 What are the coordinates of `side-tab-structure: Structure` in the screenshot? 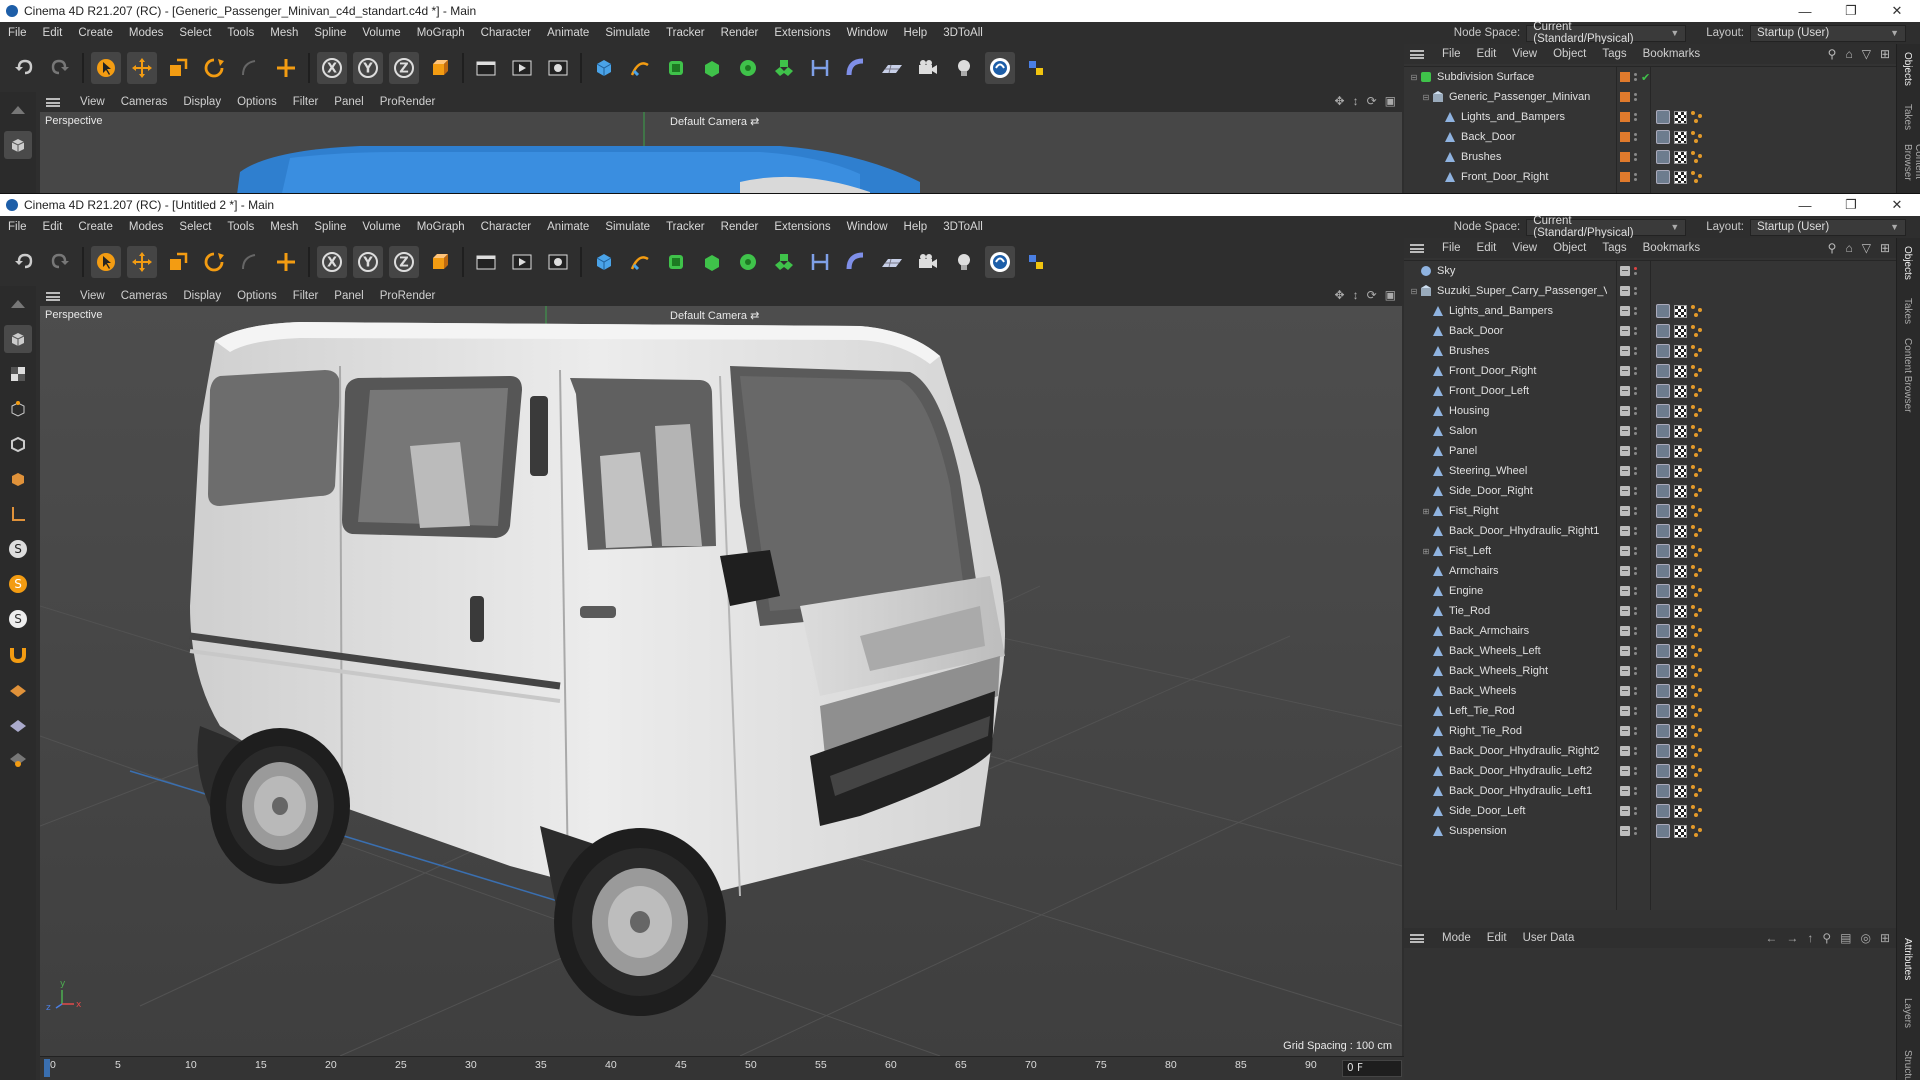 It's located at (1907, 1065).